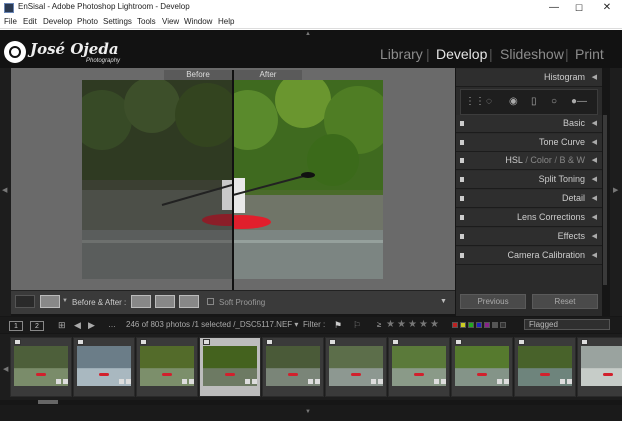  What do you see at coordinates (529, 180) in the screenshot?
I see `split-toning-section: Split Toning ◀` at bounding box center [529, 180].